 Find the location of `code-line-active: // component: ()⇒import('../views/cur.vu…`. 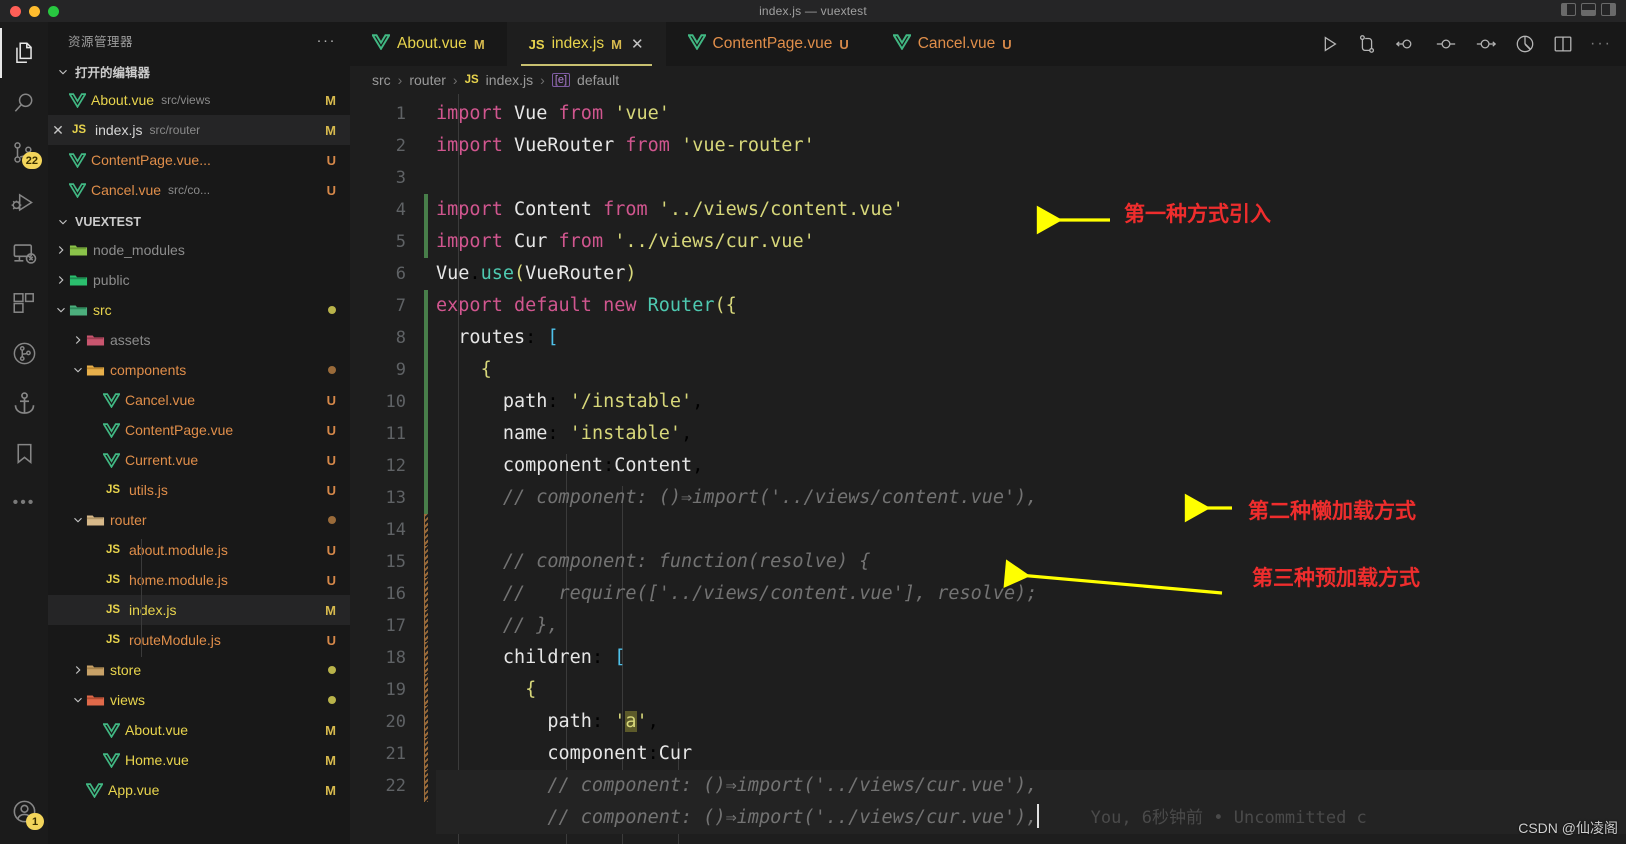

code-line-active: // component: ()⇒import('../views/cur.vu… is located at coordinates (1031, 818).